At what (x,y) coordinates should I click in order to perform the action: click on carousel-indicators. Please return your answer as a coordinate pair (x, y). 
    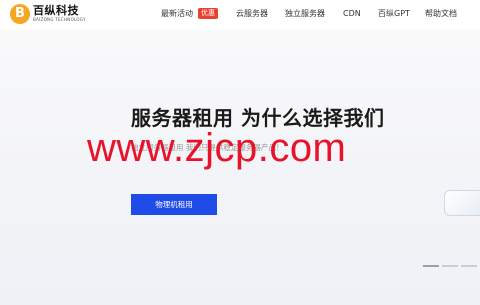
    Looking at the image, I should click on (450, 266).